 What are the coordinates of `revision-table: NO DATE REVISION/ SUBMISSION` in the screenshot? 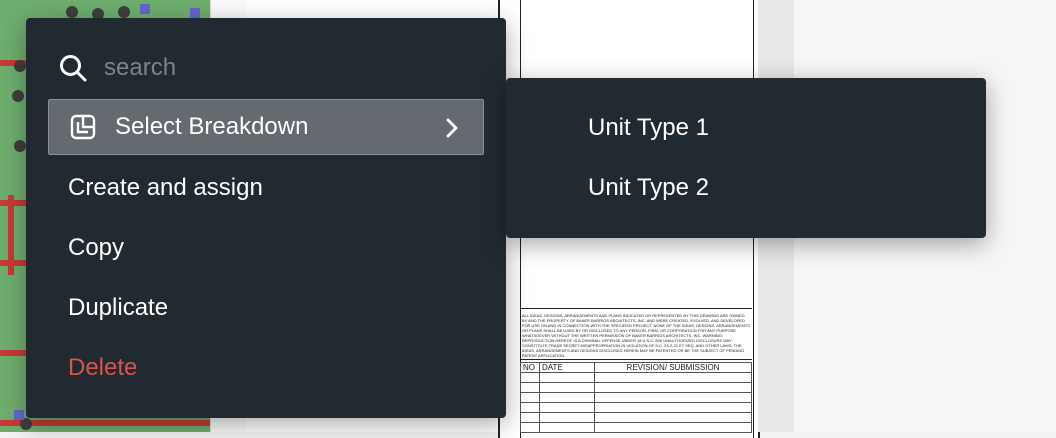 It's located at (636, 397).